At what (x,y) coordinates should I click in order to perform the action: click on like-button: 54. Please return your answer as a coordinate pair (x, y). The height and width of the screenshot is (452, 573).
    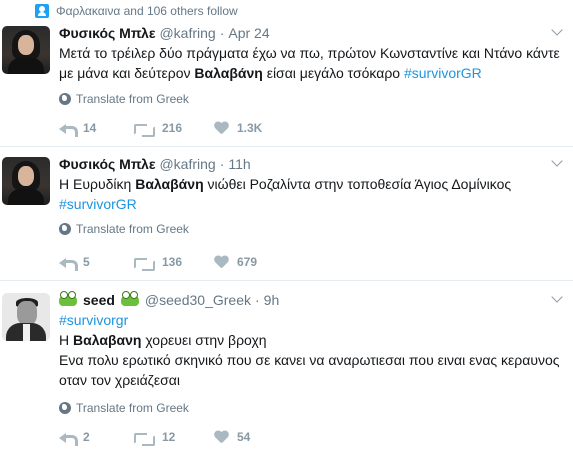
    Looking at the image, I should click on (232, 437).